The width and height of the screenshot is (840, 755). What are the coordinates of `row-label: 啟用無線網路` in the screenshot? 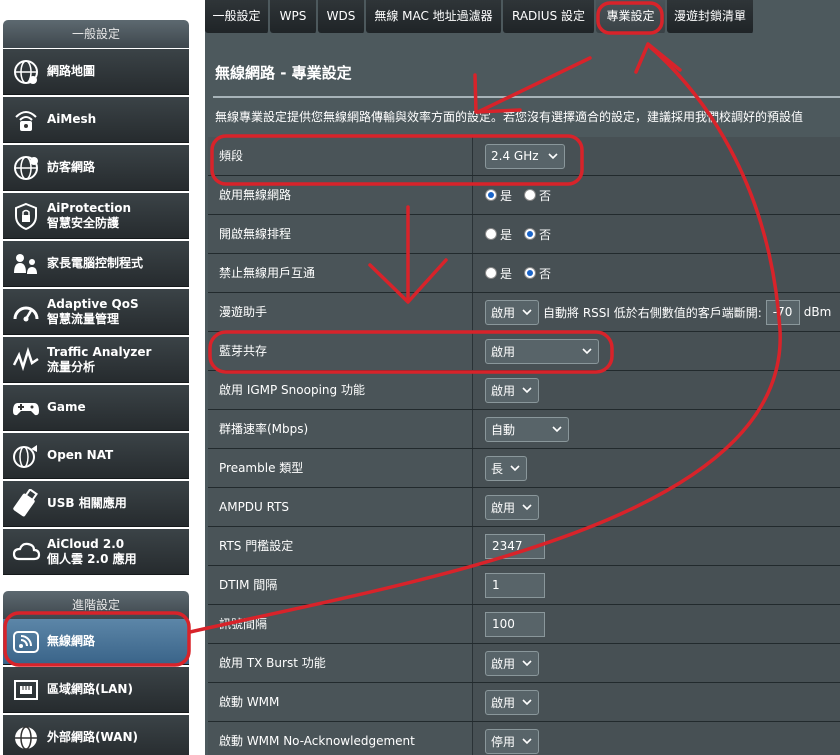 It's located at (340, 195).